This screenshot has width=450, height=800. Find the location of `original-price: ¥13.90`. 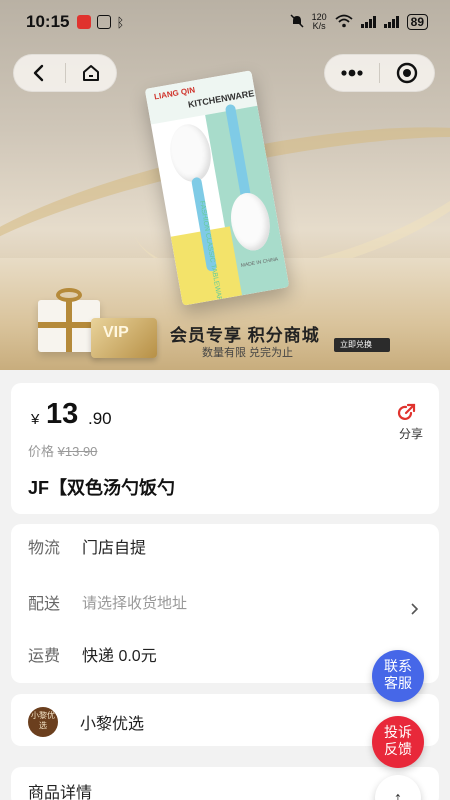

original-price: ¥13.90 is located at coordinates (77, 451).